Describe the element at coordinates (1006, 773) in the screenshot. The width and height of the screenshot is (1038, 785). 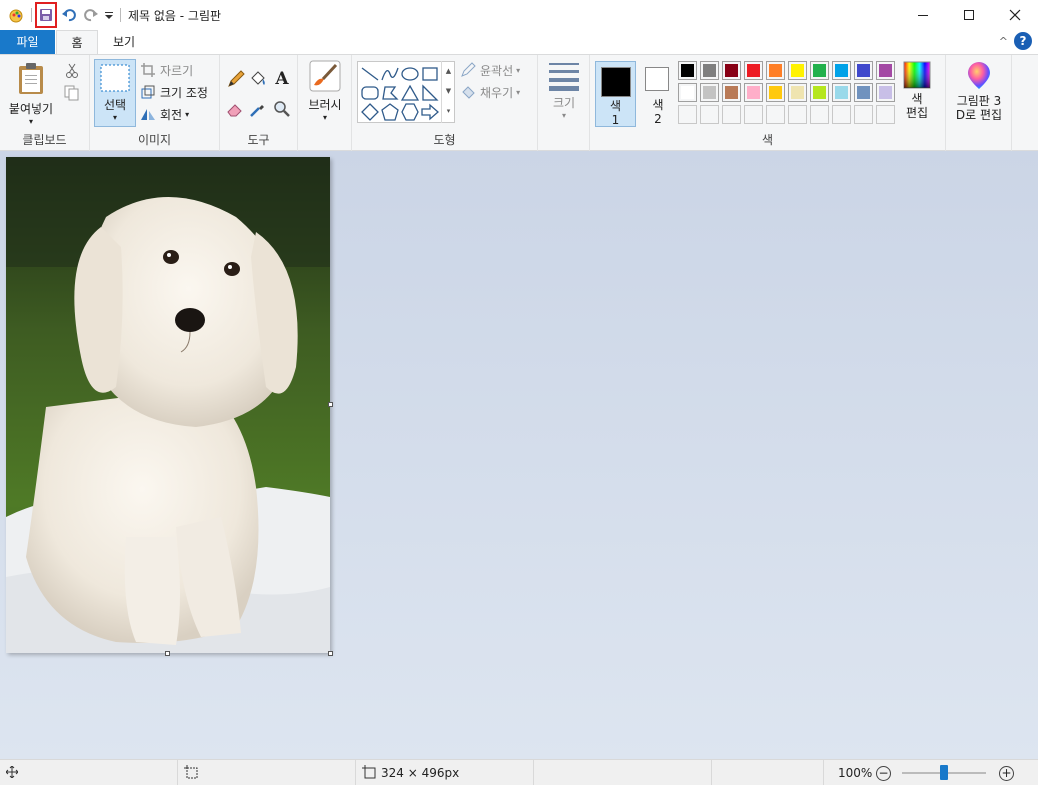
I see `zoom-in-icon: +` at that location.